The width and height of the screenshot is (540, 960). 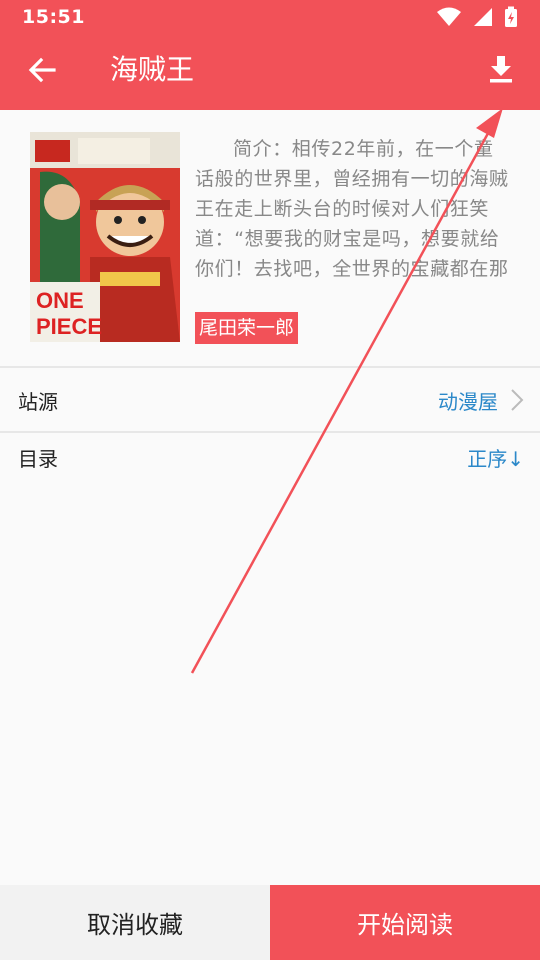 I want to click on download-icon, so click(x=501, y=69).